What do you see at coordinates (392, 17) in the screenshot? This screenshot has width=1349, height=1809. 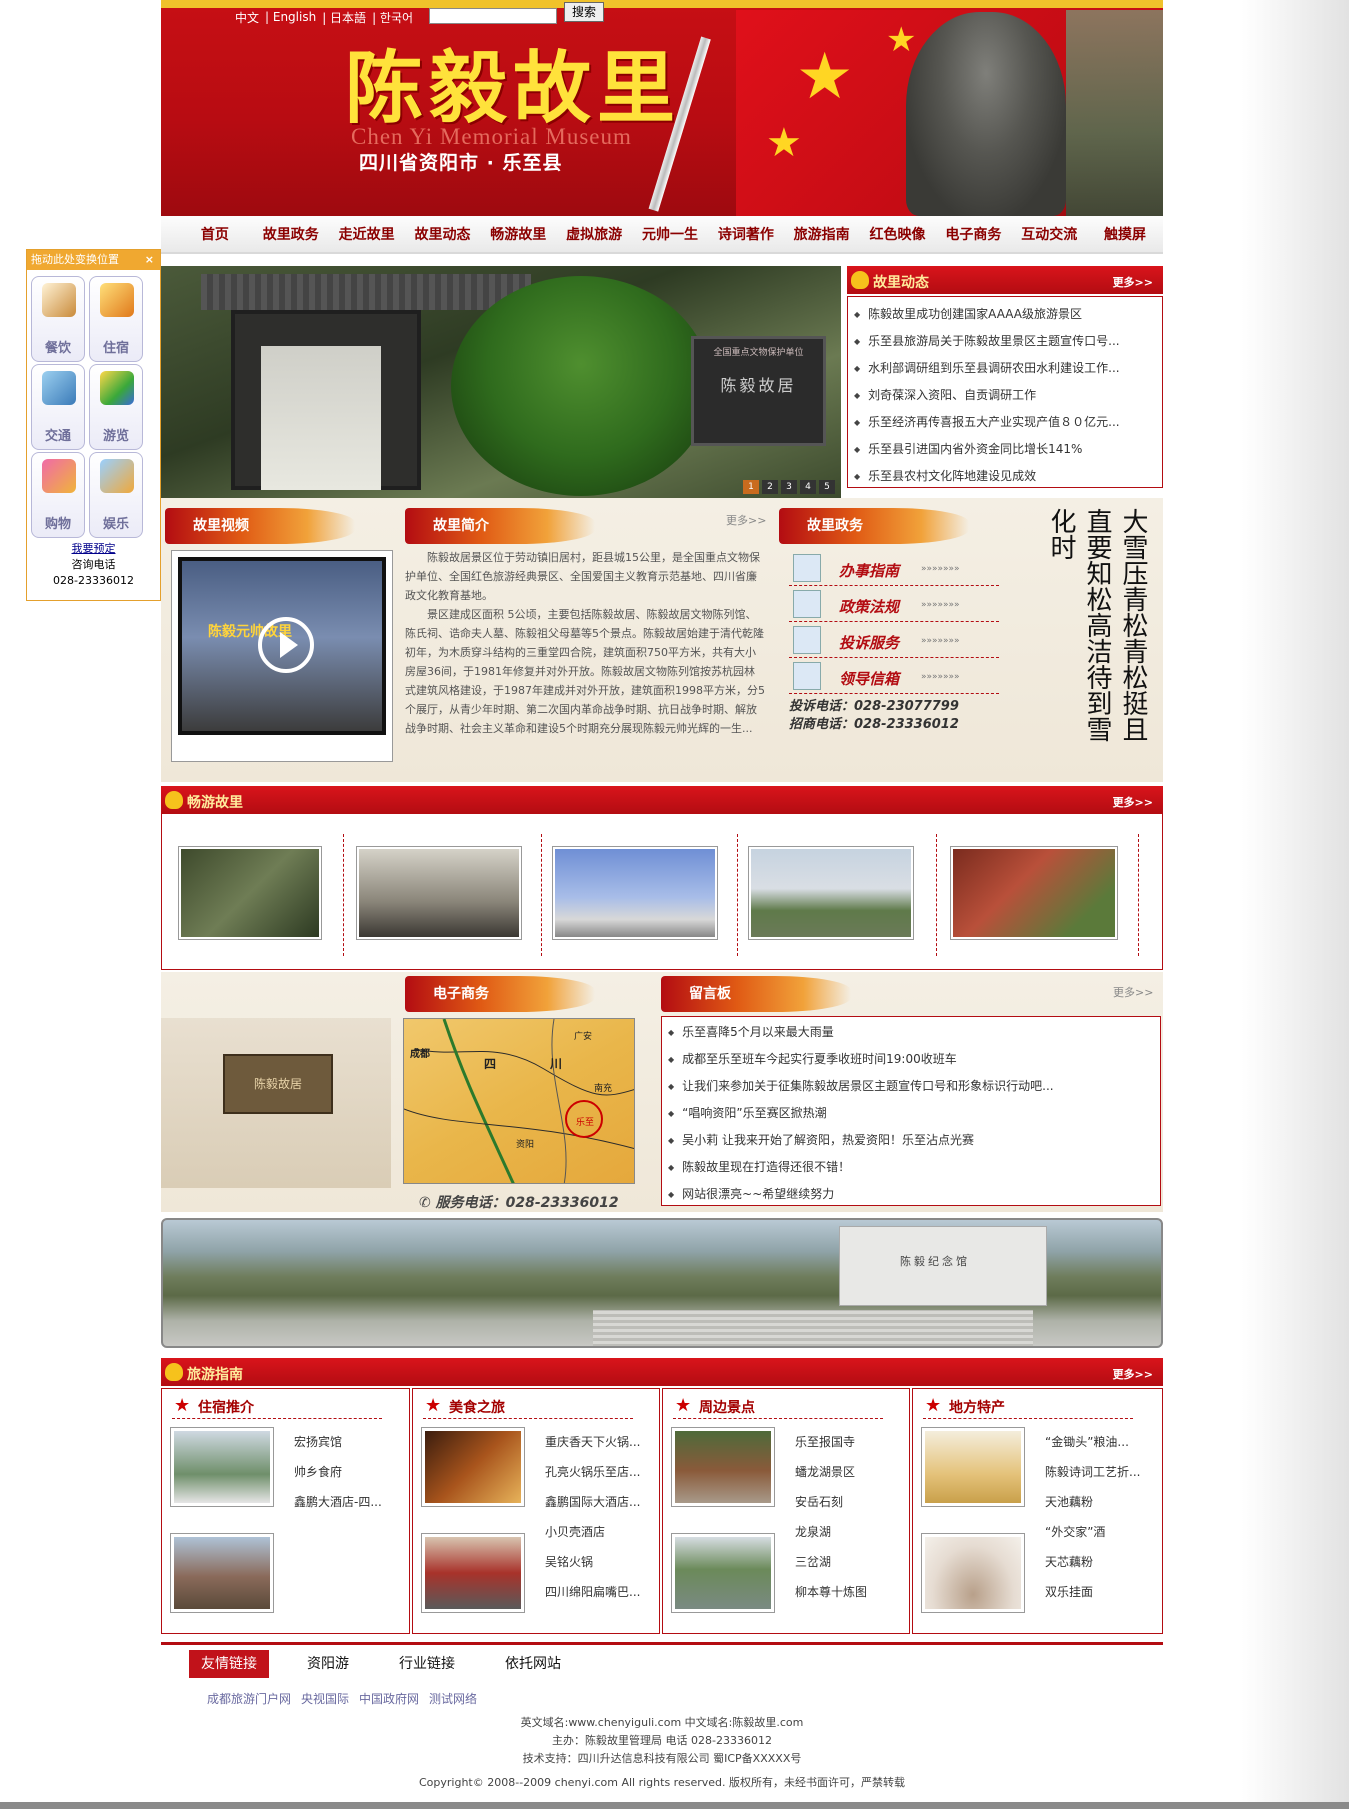 I see `lang-korean: | 한국어` at bounding box center [392, 17].